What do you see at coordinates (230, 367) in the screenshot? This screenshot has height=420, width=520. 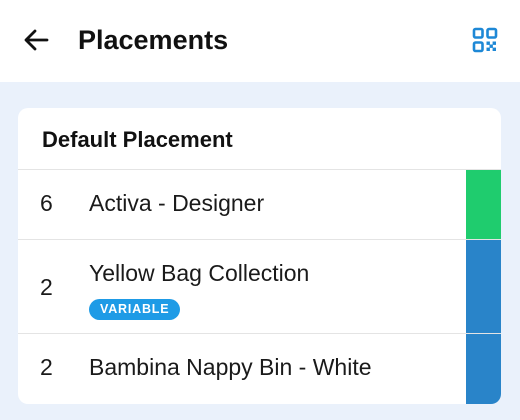 I see `item-name: Bambina Nappy Bin - White` at bounding box center [230, 367].